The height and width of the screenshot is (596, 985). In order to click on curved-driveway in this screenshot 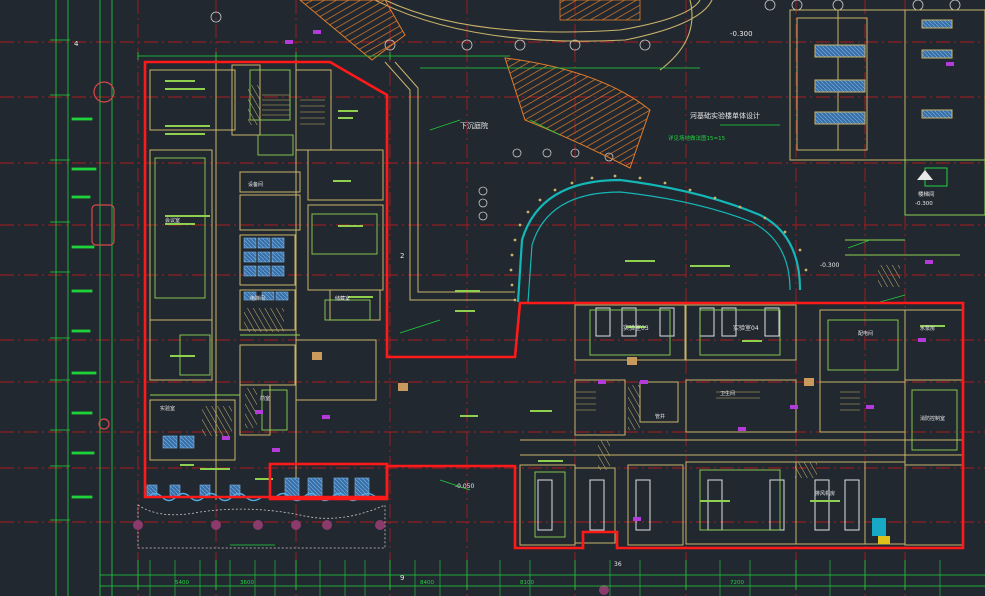, I will do `click(659, 240)`.